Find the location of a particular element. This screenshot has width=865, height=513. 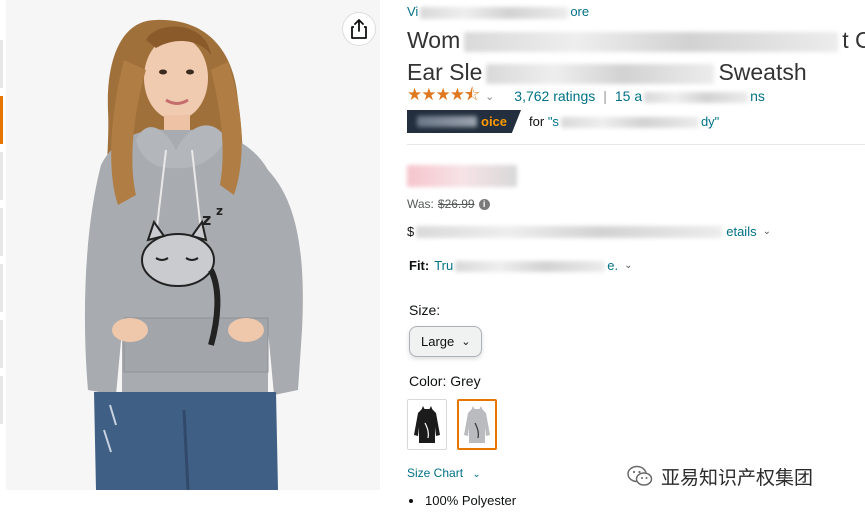

was-price-row: Was: $26.99 i is located at coordinates (448, 204).